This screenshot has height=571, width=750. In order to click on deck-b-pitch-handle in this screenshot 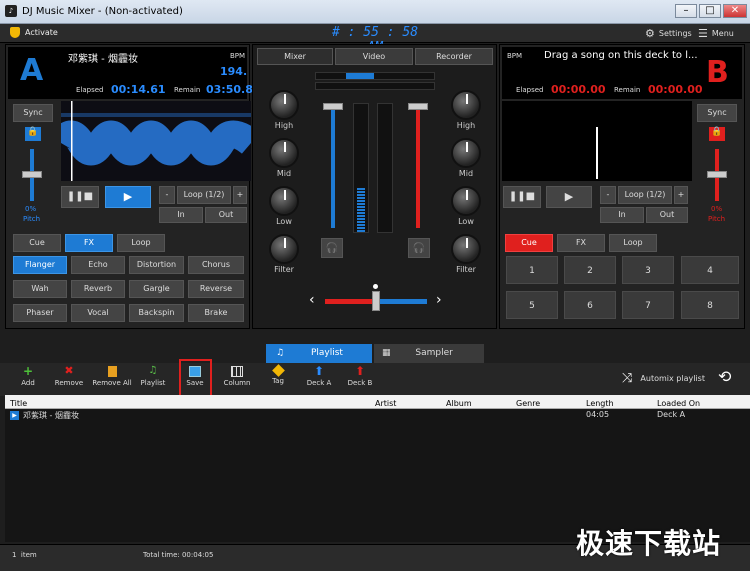, I will do `click(717, 174)`.